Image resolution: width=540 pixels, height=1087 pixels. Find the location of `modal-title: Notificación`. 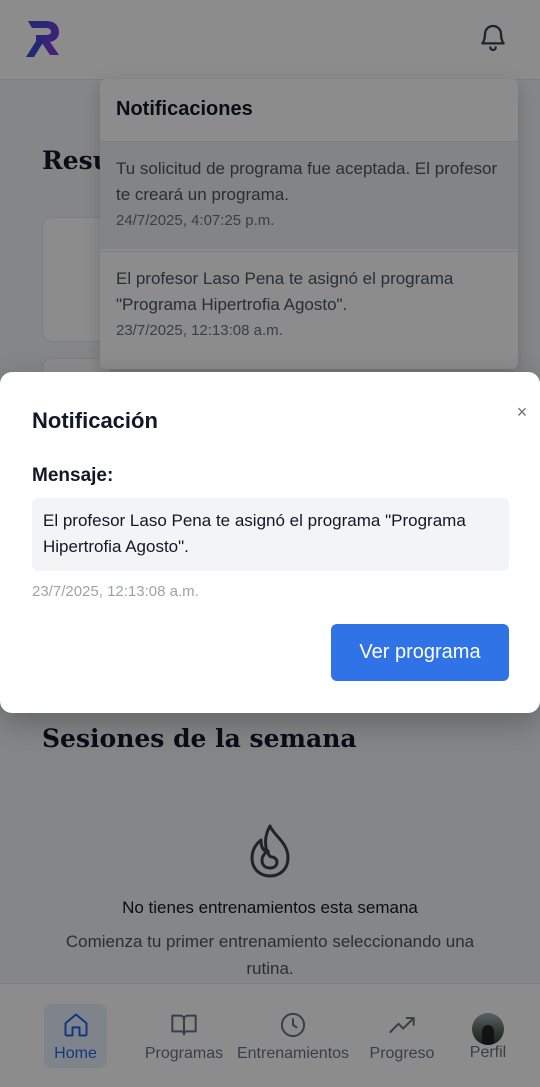

modal-title: Notificación is located at coordinates (95, 420).